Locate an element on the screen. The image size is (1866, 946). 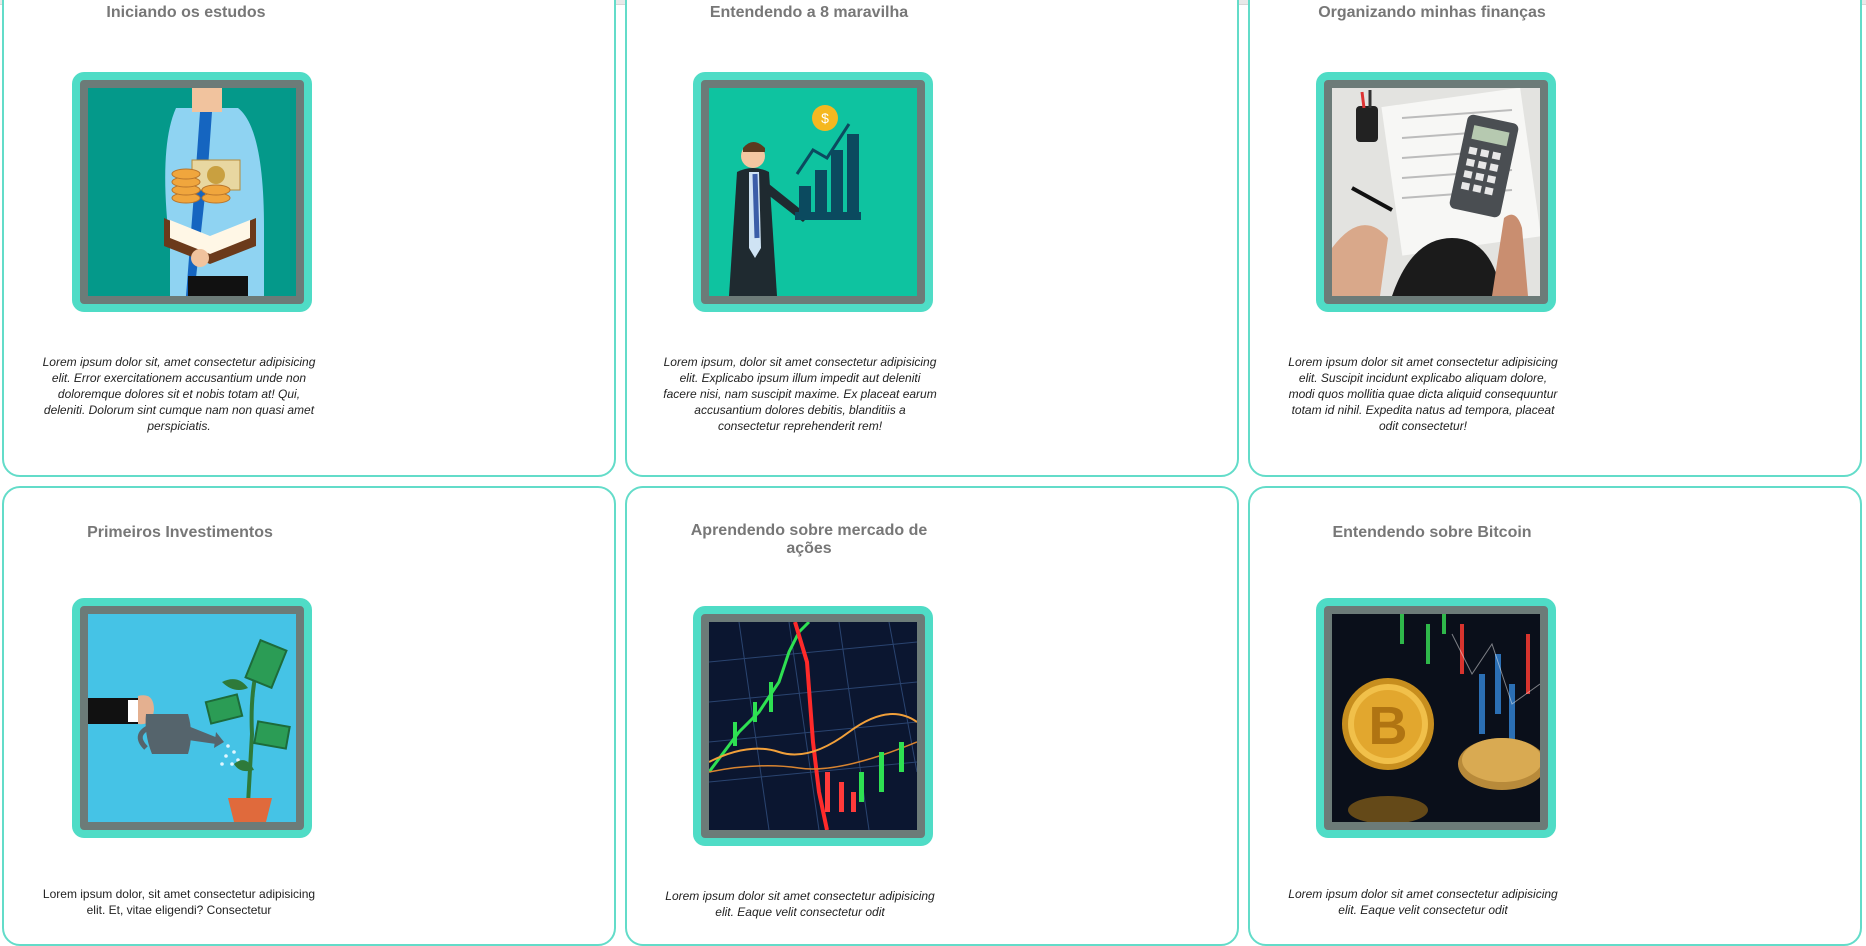
calculator-photo-icon is located at coordinates (1436, 192).